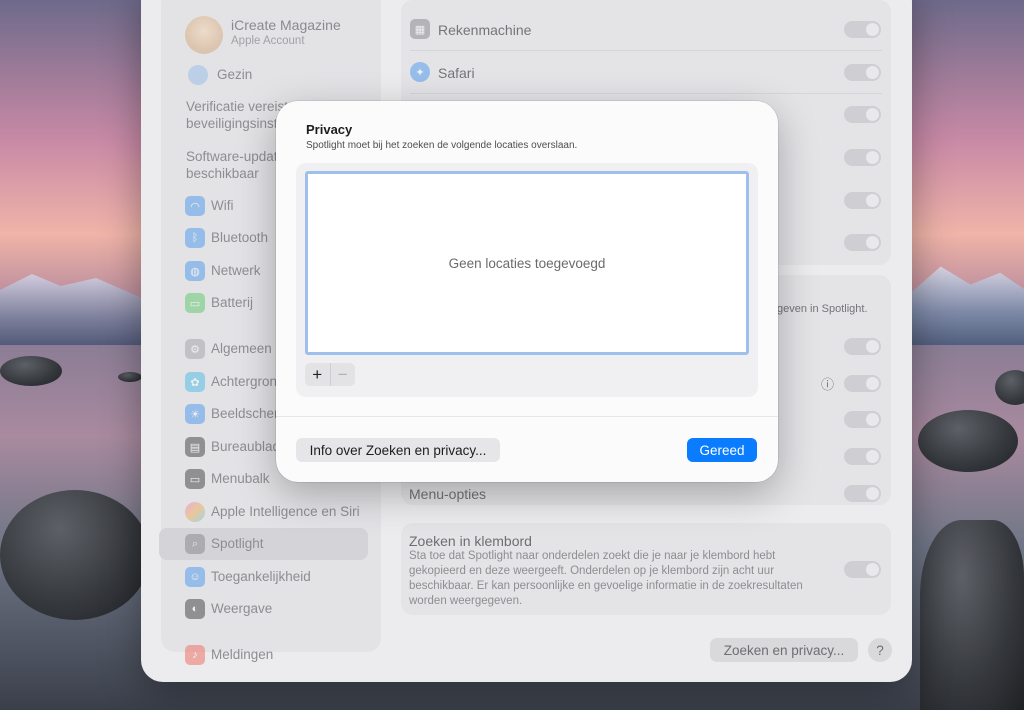 Image resolution: width=1024 pixels, height=710 pixels. Describe the element at coordinates (527, 416) in the screenshot. I see `sheet-divider` at that location.